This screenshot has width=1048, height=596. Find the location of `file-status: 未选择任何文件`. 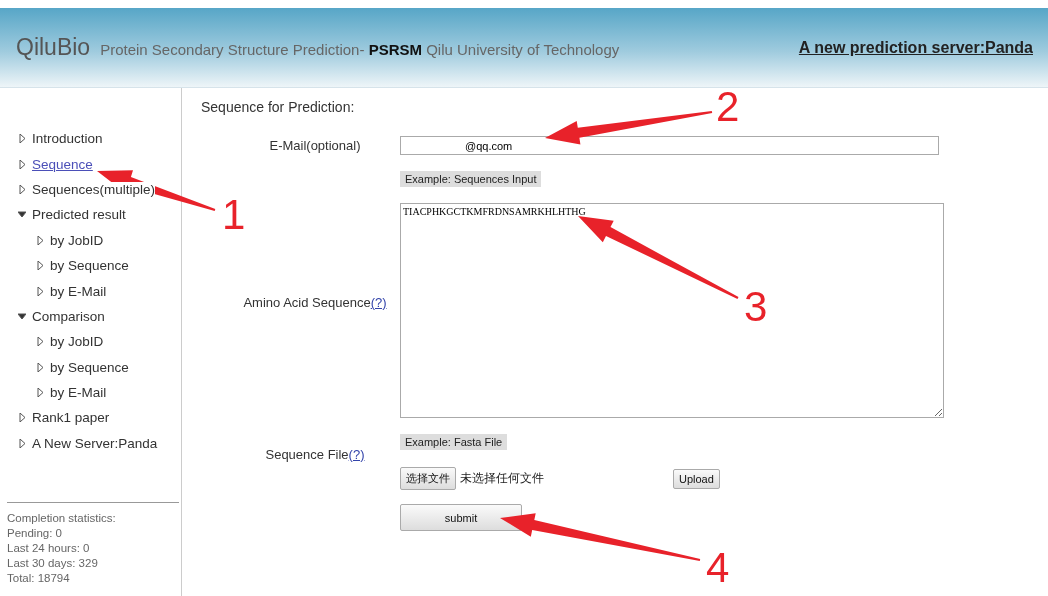

file-status: 未选择任何文件 is located at coordinates (502, 478).